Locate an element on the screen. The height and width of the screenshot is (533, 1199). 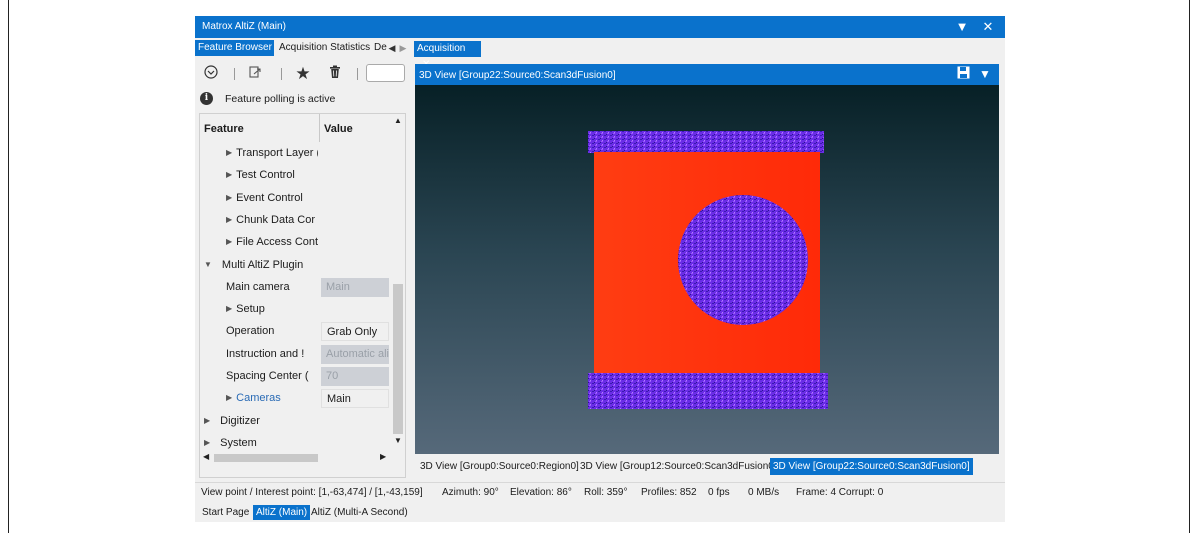
feature-value: Automatic ali is located at coordinates (355, 354).